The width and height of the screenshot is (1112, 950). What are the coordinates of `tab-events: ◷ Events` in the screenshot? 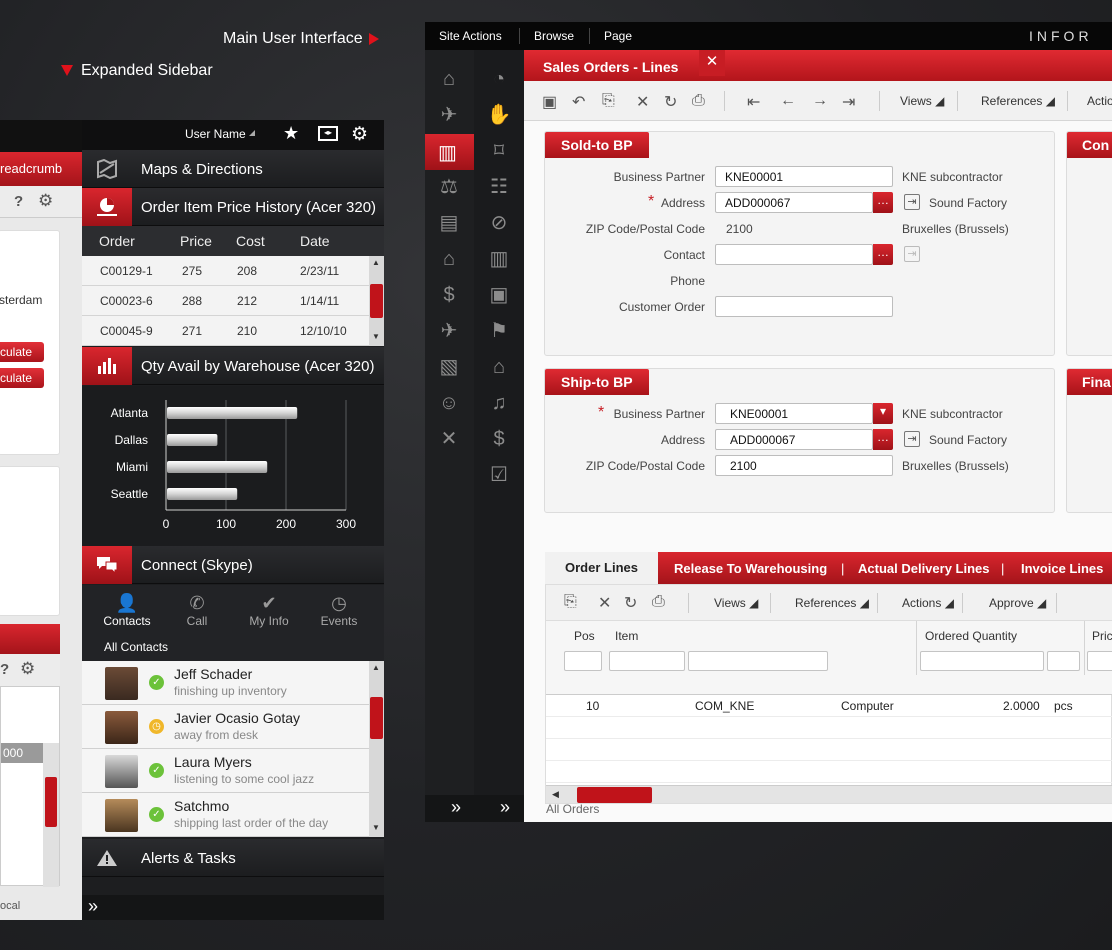 It's located at (339, 610).